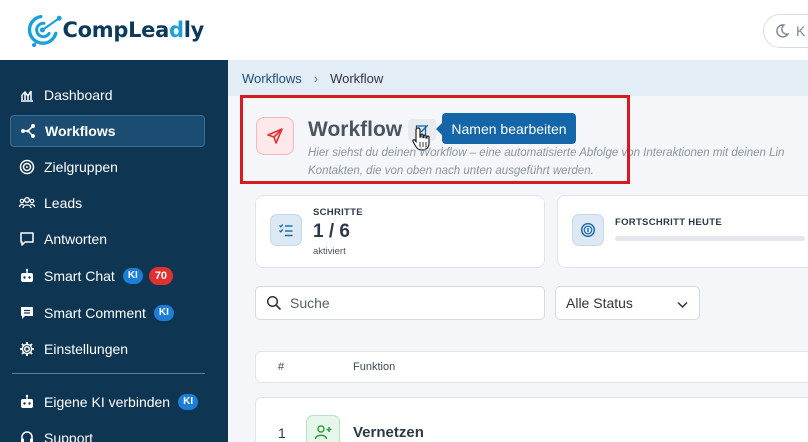  Describe the element at coordinates (27, 239) in the screenshot. I see `chat-icon` at that location.